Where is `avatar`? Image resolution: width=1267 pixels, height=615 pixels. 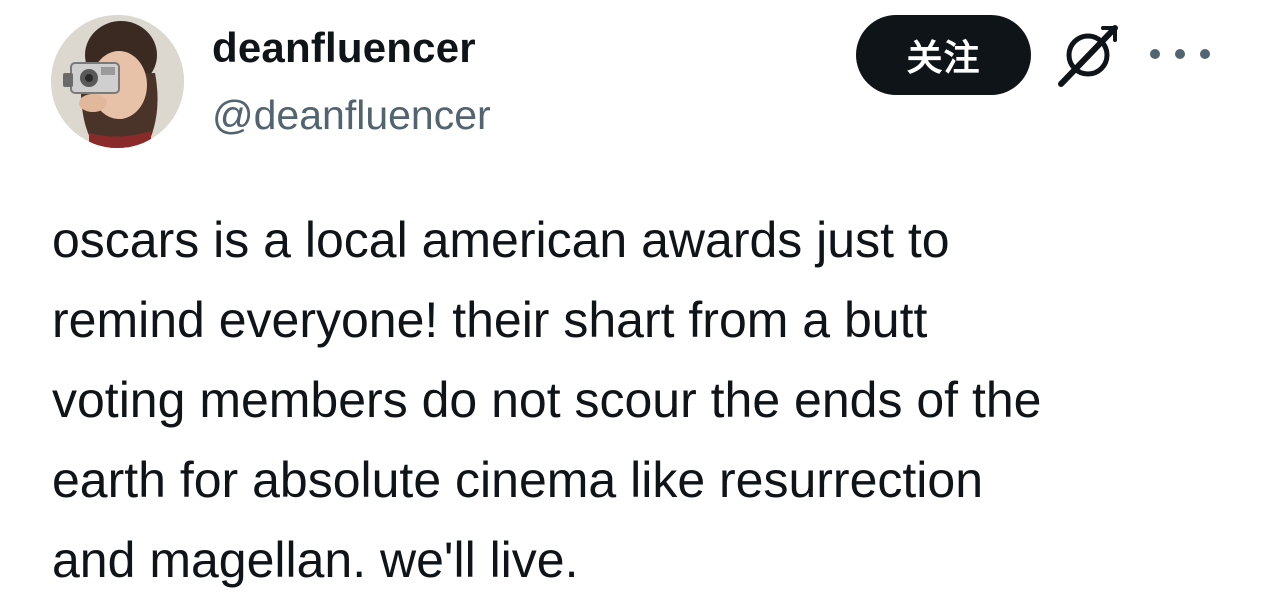 avatar is located at coordinates (117, 81).